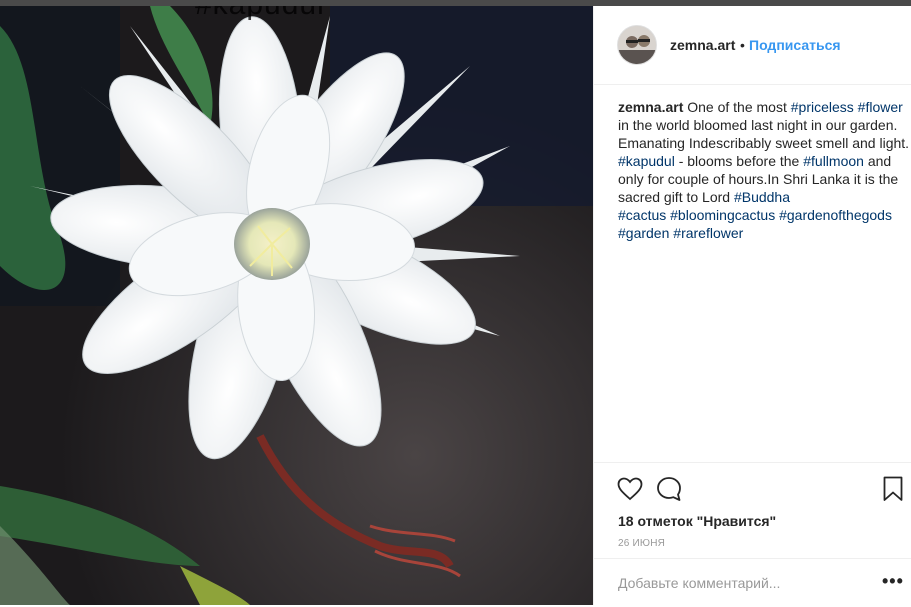  Describe the element at coordinates (738, 583) in the screenshot. I see `comment-input` at that location.